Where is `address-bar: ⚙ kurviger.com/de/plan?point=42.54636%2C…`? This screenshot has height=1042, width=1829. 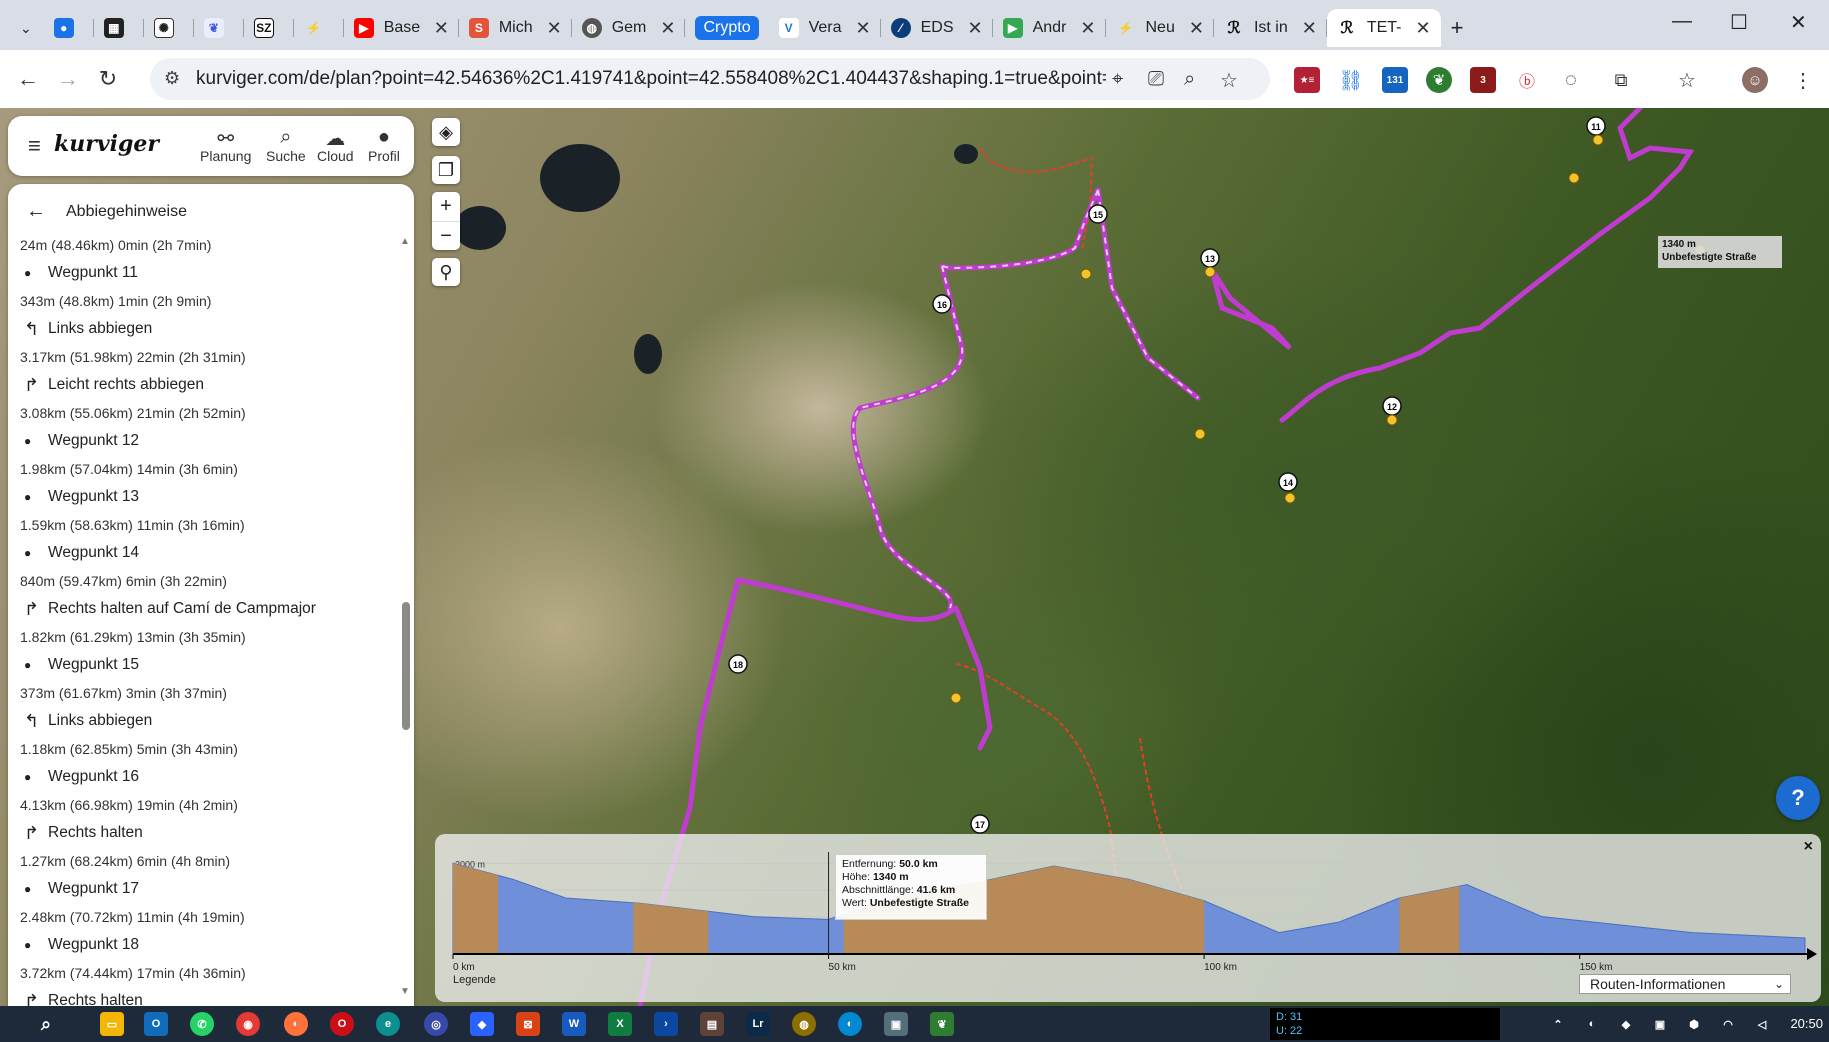
address-bar: ⚙ kurviger.com/de/plan?point=42.54636%2C… is located at coordinates (710, 79).